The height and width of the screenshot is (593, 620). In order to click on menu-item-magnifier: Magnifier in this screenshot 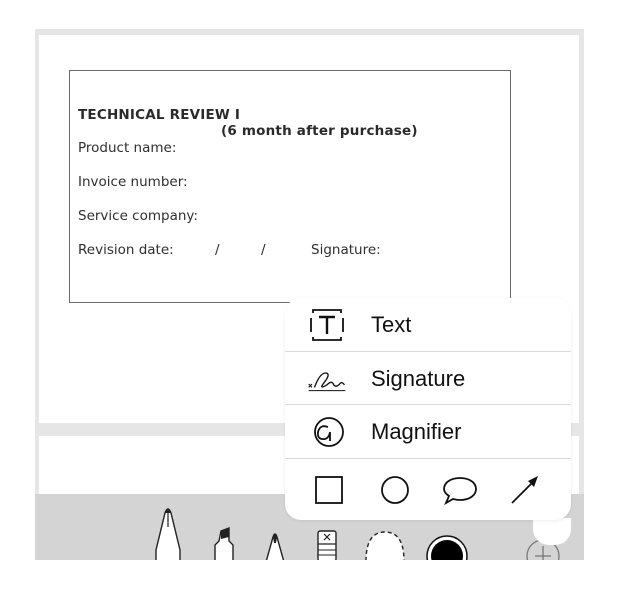, I will do `click(428, 431)`.